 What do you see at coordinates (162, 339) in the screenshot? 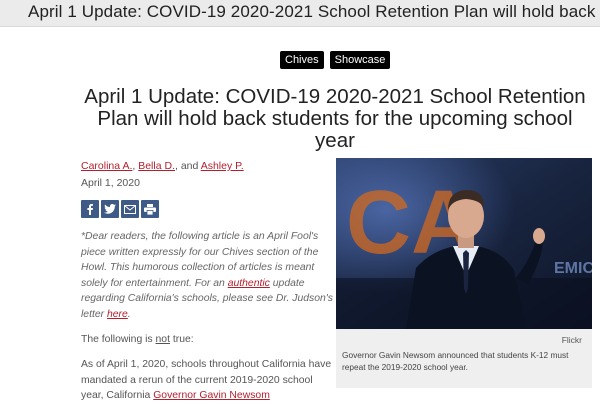
I see `emphasis-not: not` at bounding box center [162, 339].